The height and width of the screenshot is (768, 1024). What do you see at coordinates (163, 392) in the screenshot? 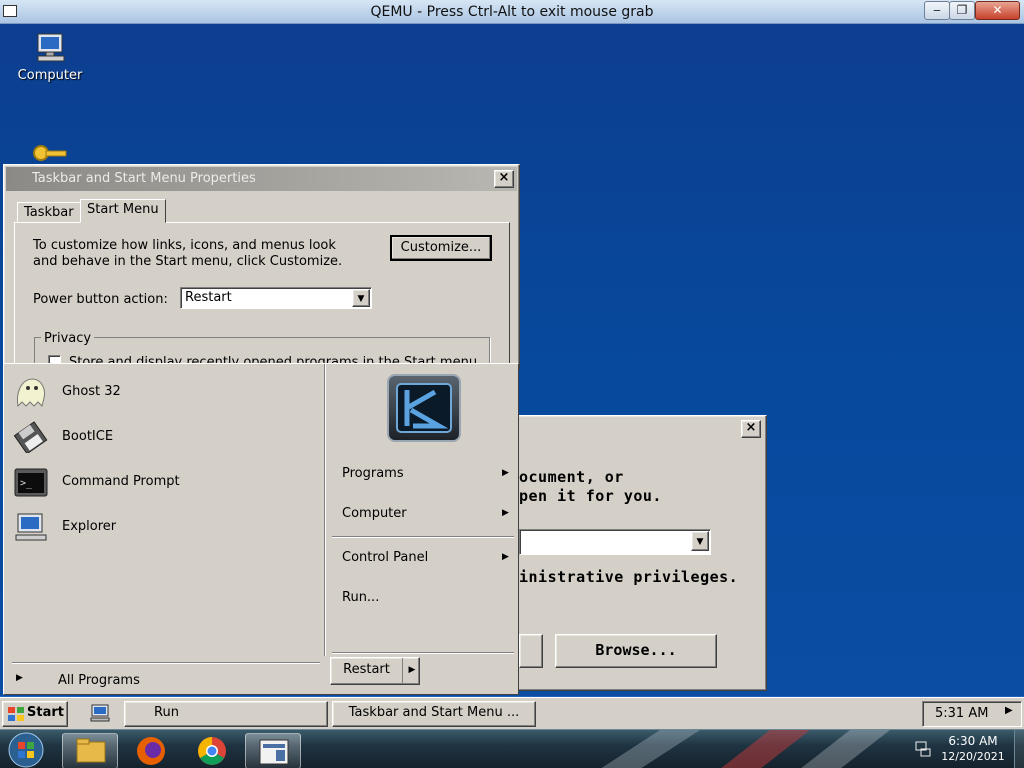
I see `start-item-ghost32: Ghost 32` at bounding box center [163, 392].